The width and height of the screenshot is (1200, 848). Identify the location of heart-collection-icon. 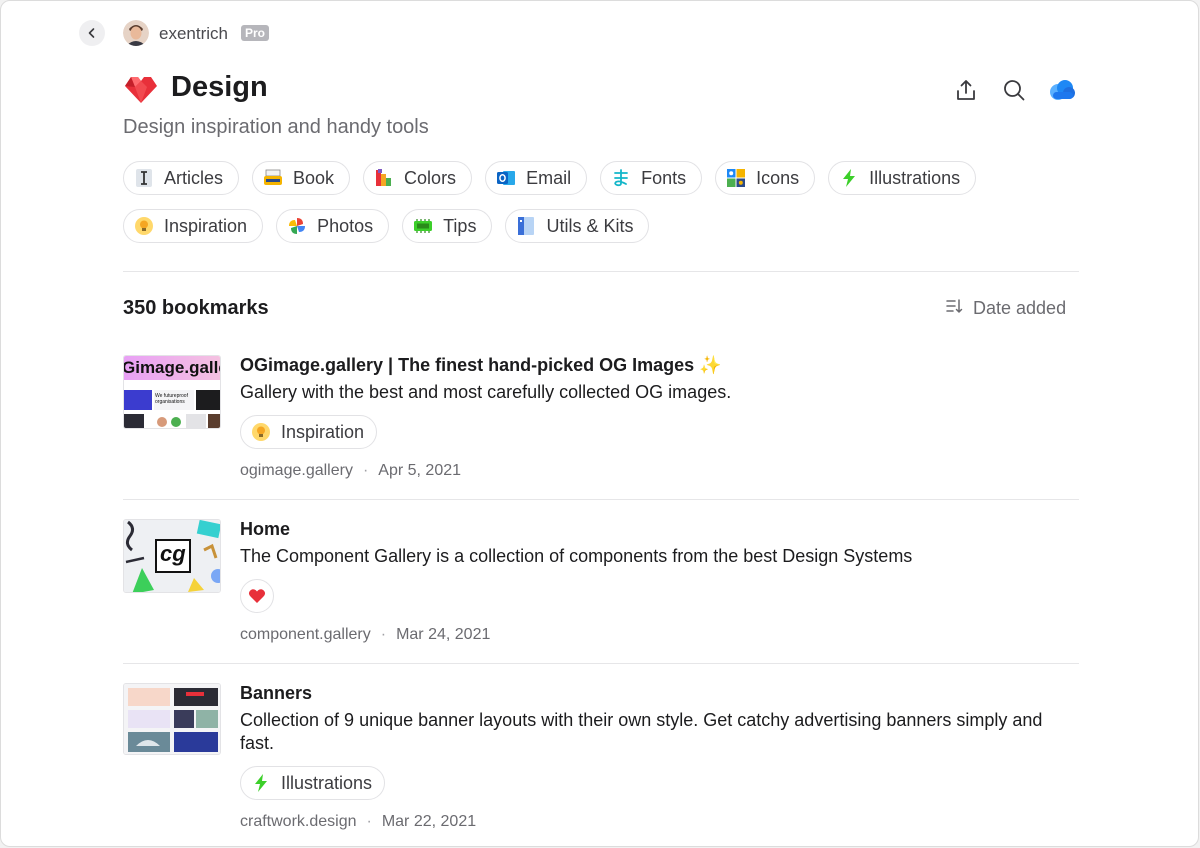
(141, 89).